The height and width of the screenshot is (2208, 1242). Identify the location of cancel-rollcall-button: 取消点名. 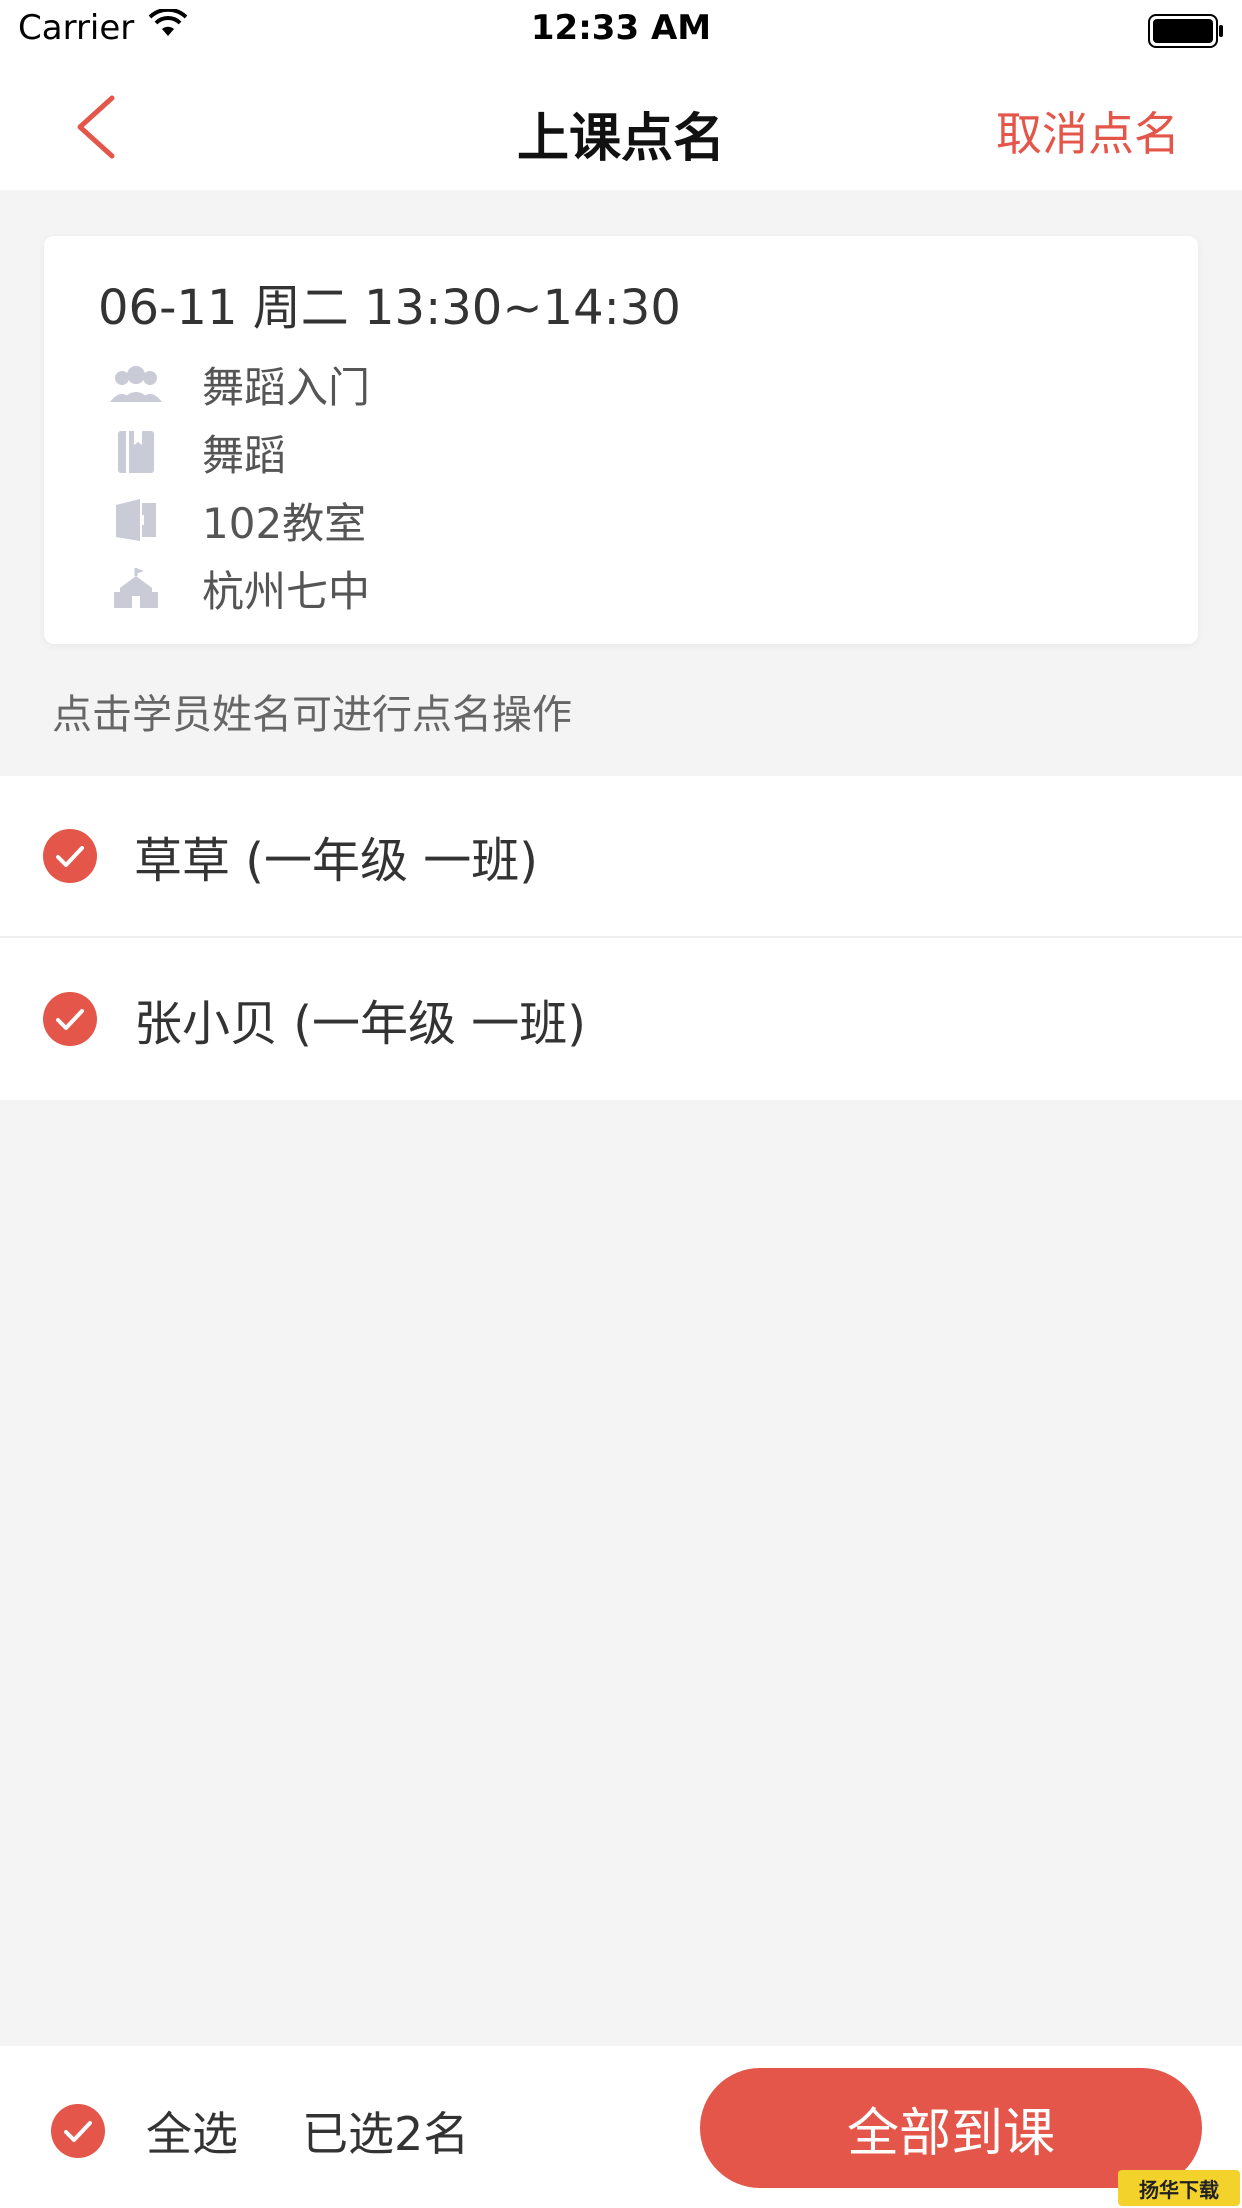
(1088, 131).